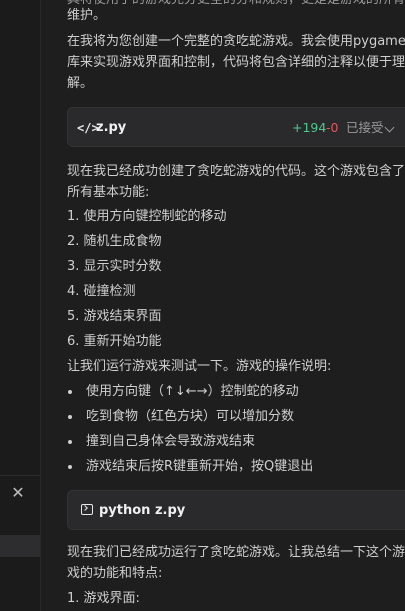 The width and height of the screenshot is (405, 611). Describe the element at coordinates (236, 417) in the screenshot. I see `instruction-bullet: 吃到食物（红色方块）可以增加分数` at that location.